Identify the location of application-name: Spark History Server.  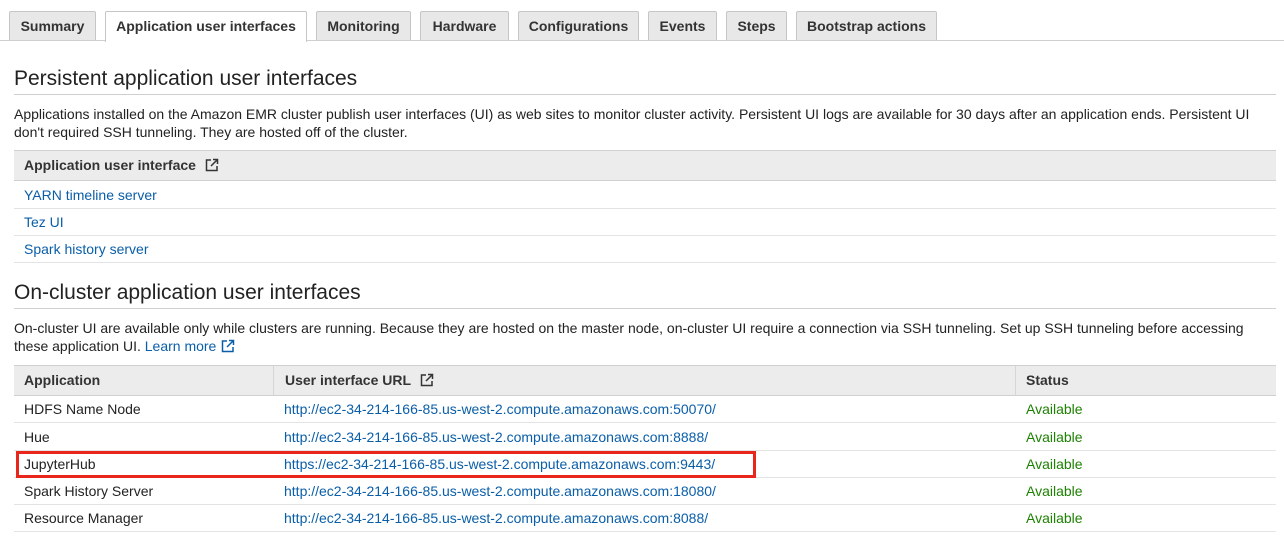
(89, 491).